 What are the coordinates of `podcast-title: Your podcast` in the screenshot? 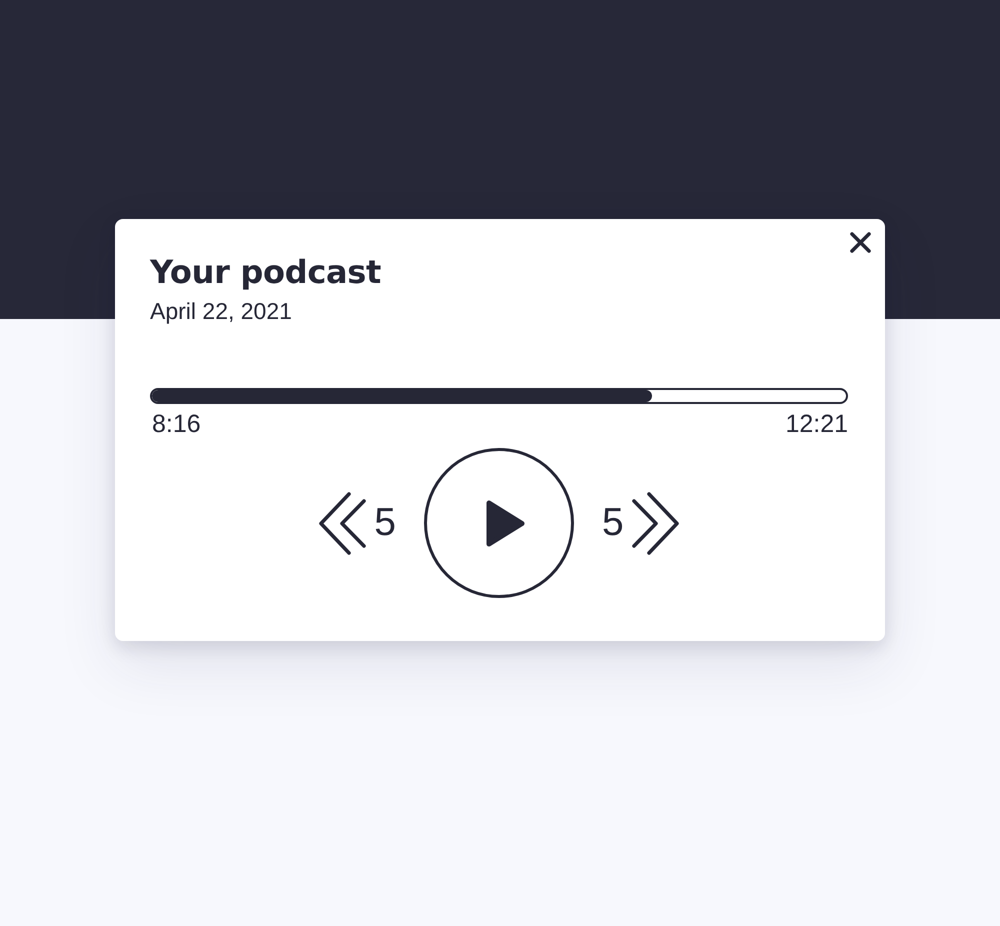 It's located at (266, 272).